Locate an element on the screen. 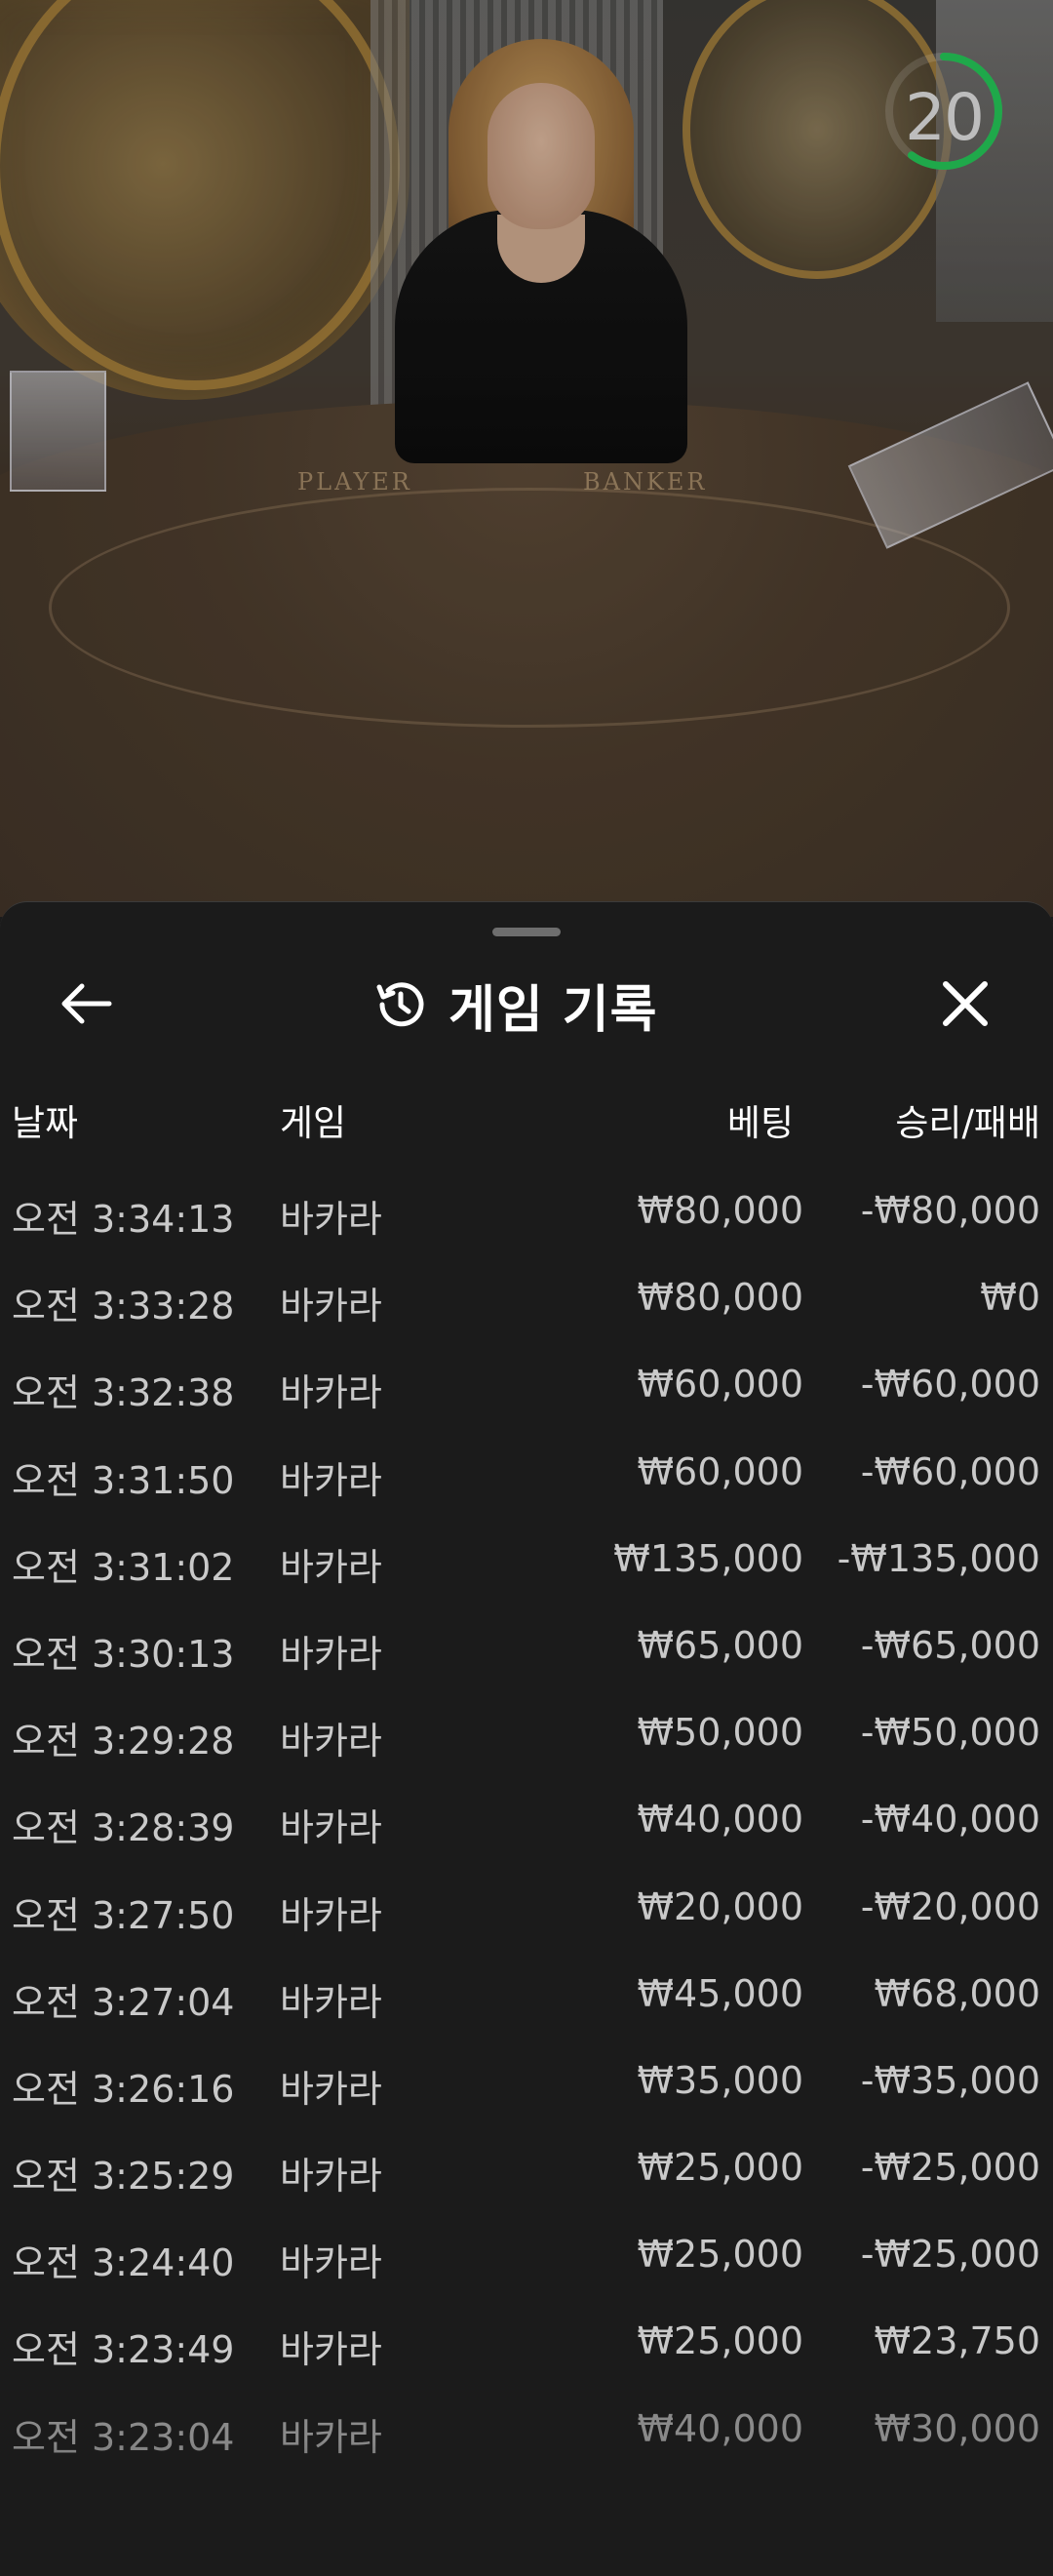 The height and width of the screenshot is (2576, 1053). table-row: 오전 3:31:50 바카라 ₩60,000 -₩60,000 is located at coordinates (526, 1472).